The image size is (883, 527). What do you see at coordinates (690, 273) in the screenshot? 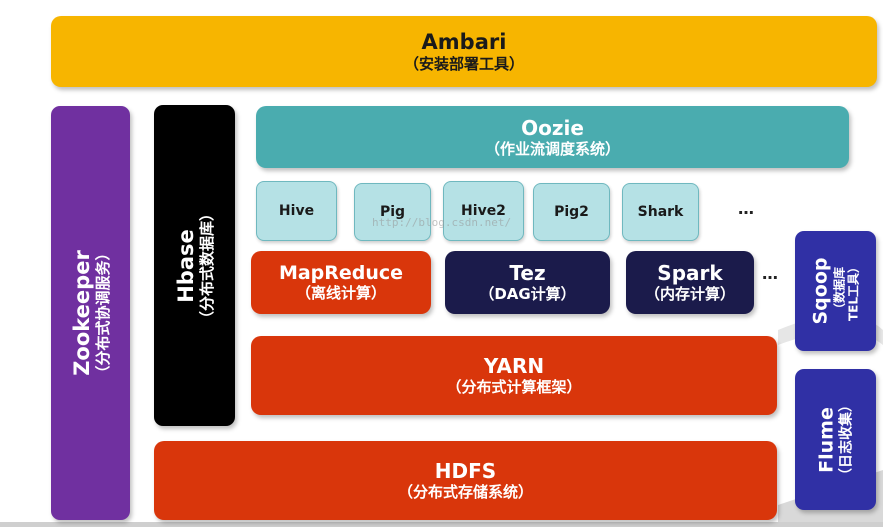
I see `spark-title: Spark` at bounding box center [690, 273].